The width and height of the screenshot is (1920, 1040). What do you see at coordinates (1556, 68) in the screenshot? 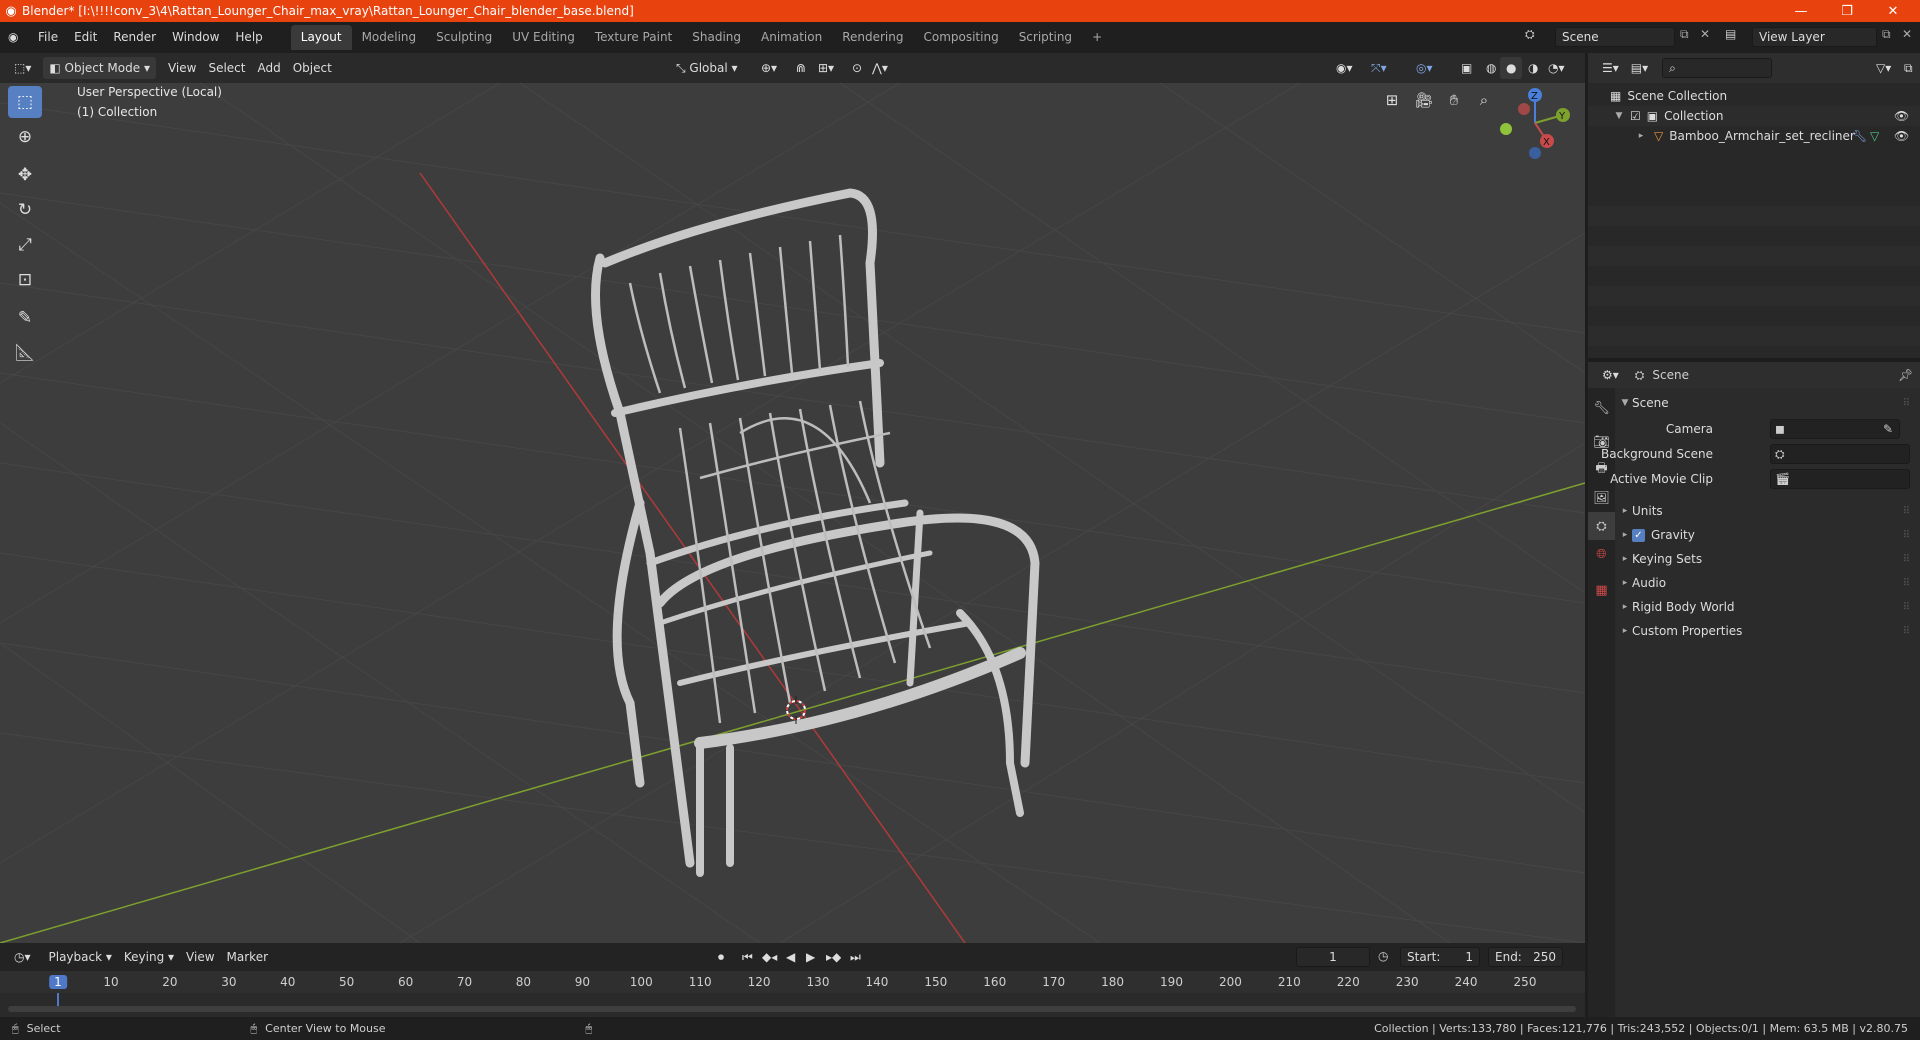
I see `rendered-shading-icon: ◔▾` at bounding box center [1556, 68].